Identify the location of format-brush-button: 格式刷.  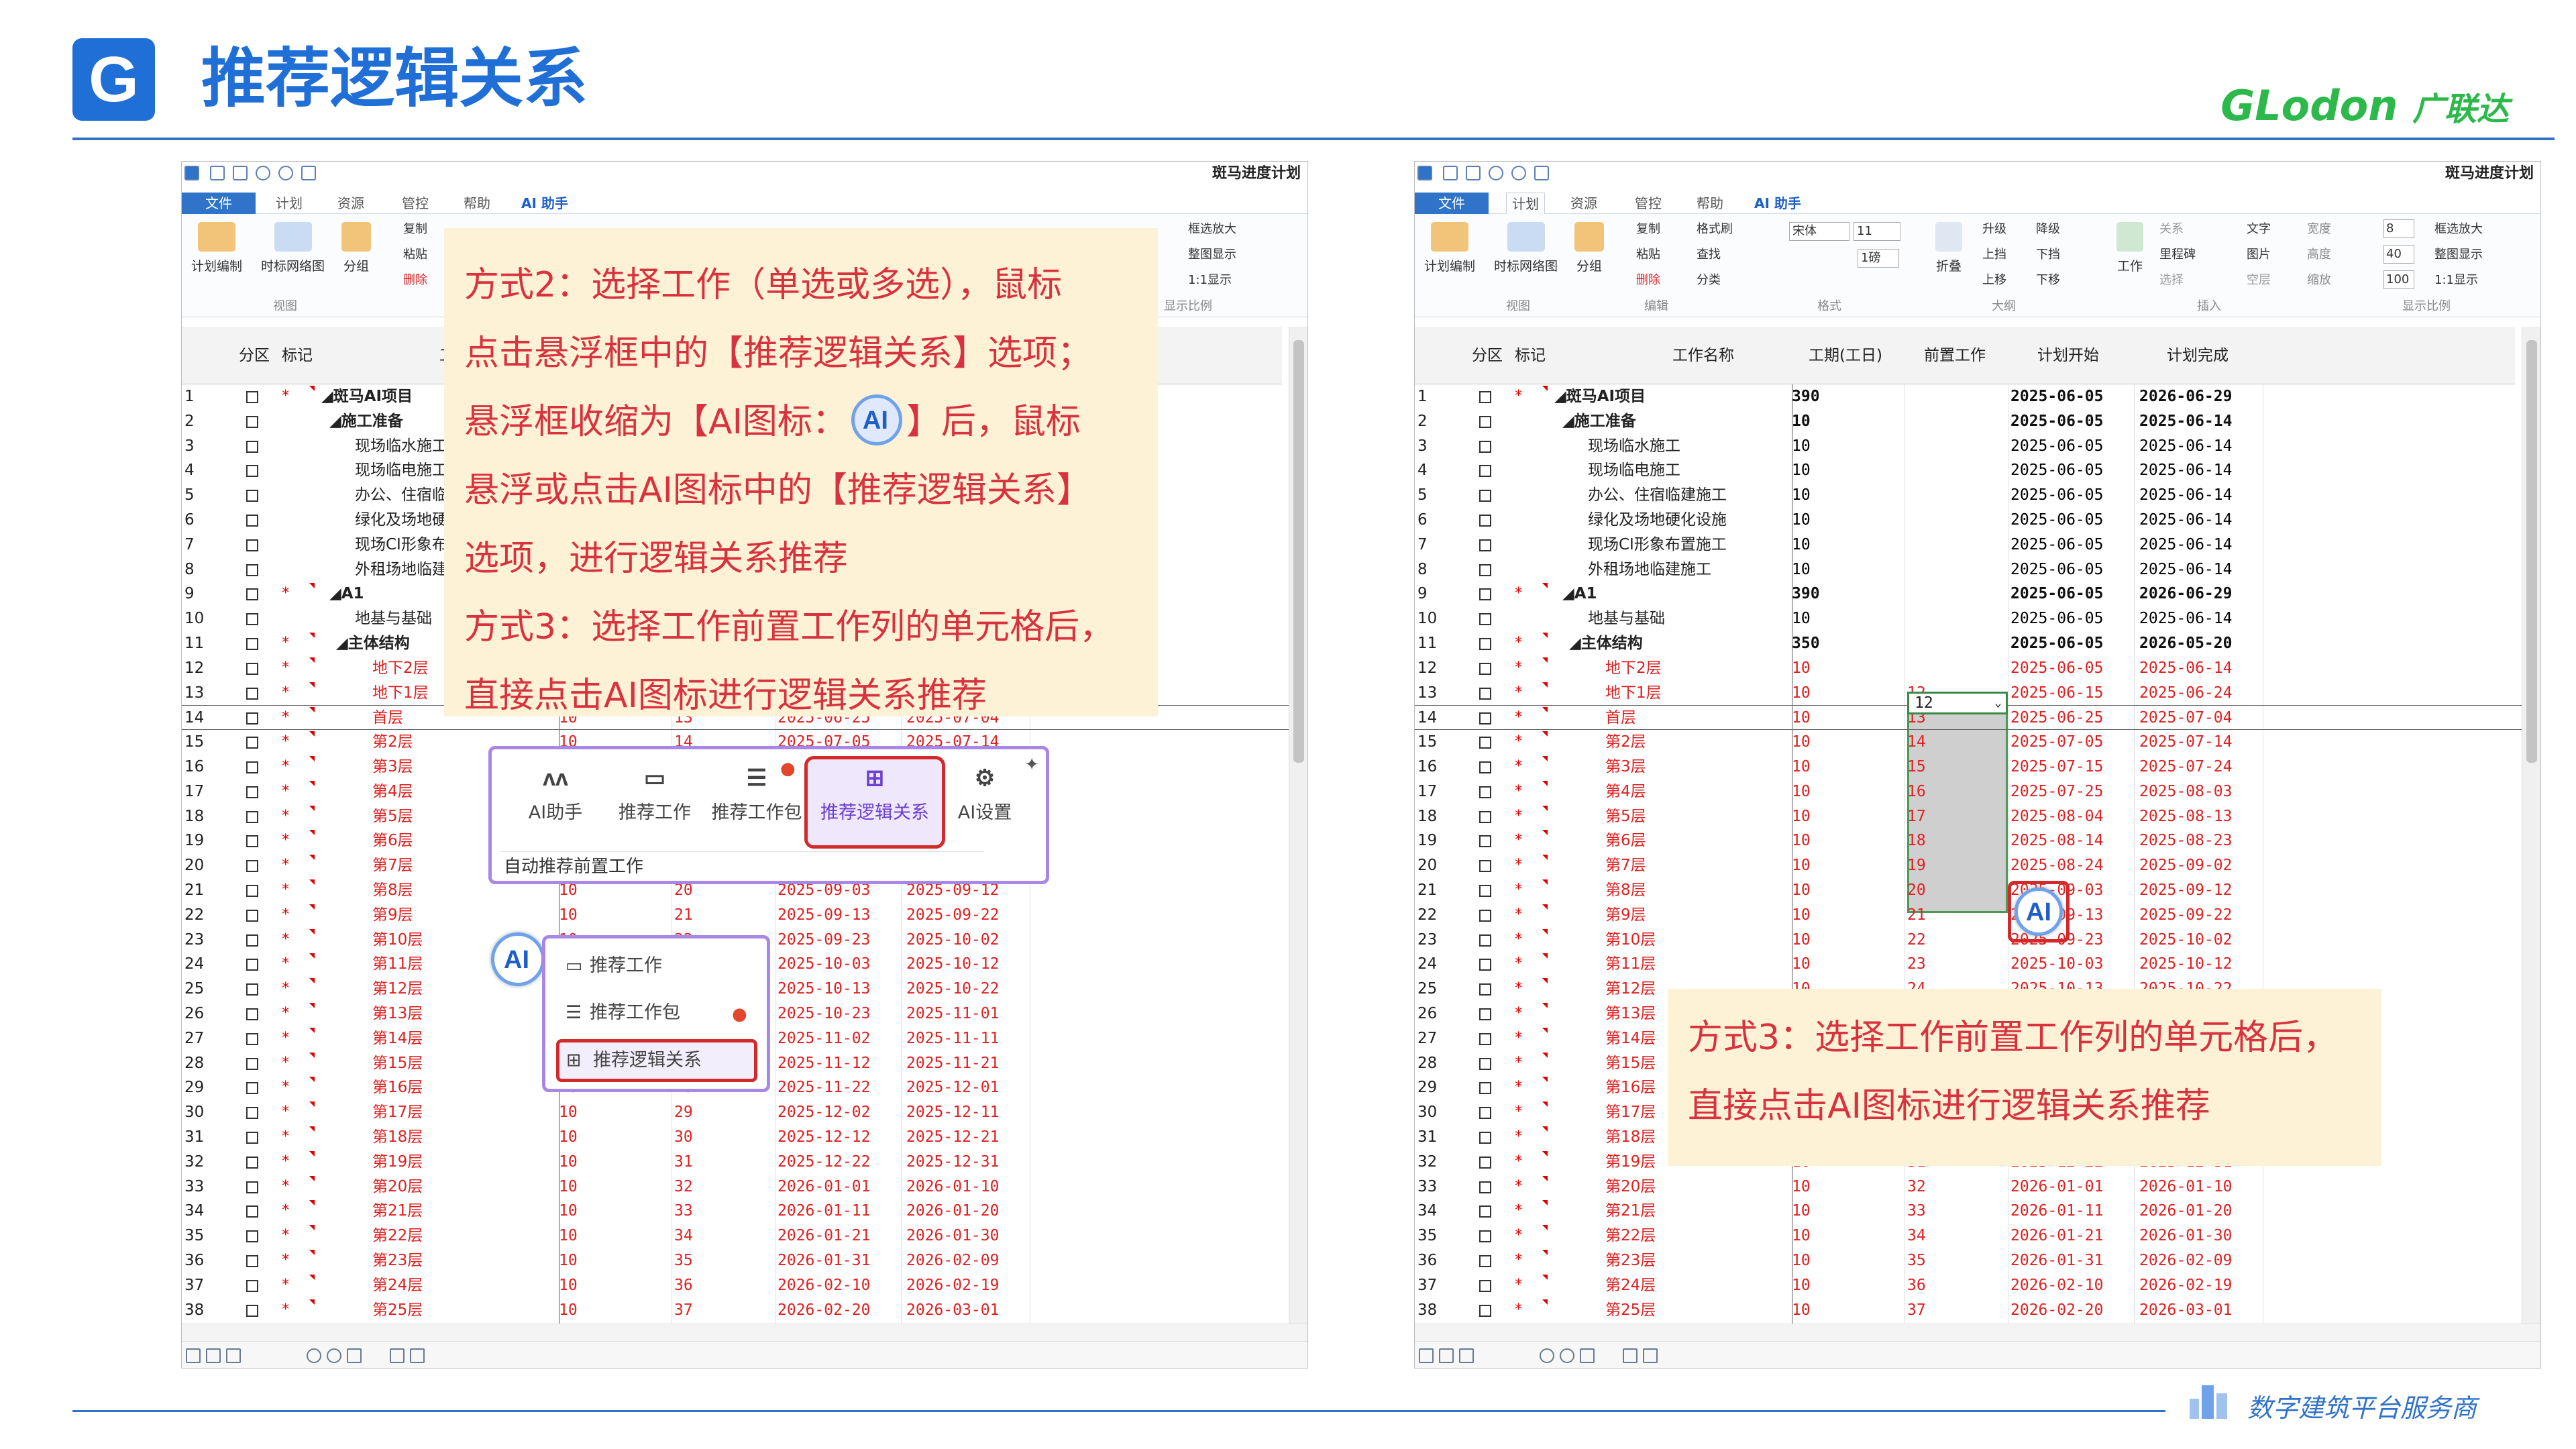
(1715, 229).